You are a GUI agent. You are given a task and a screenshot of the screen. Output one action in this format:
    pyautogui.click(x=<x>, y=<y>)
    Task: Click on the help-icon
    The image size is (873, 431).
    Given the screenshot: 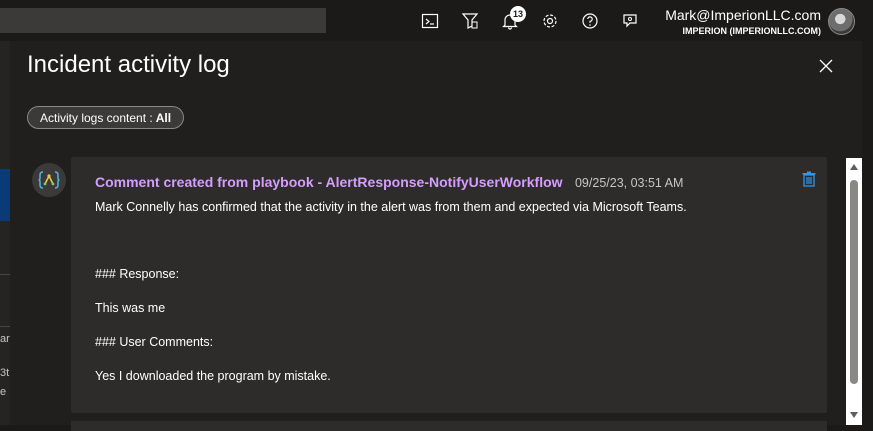 What is the action you would take?
    pyautogui.click(x=590, y=21)
    